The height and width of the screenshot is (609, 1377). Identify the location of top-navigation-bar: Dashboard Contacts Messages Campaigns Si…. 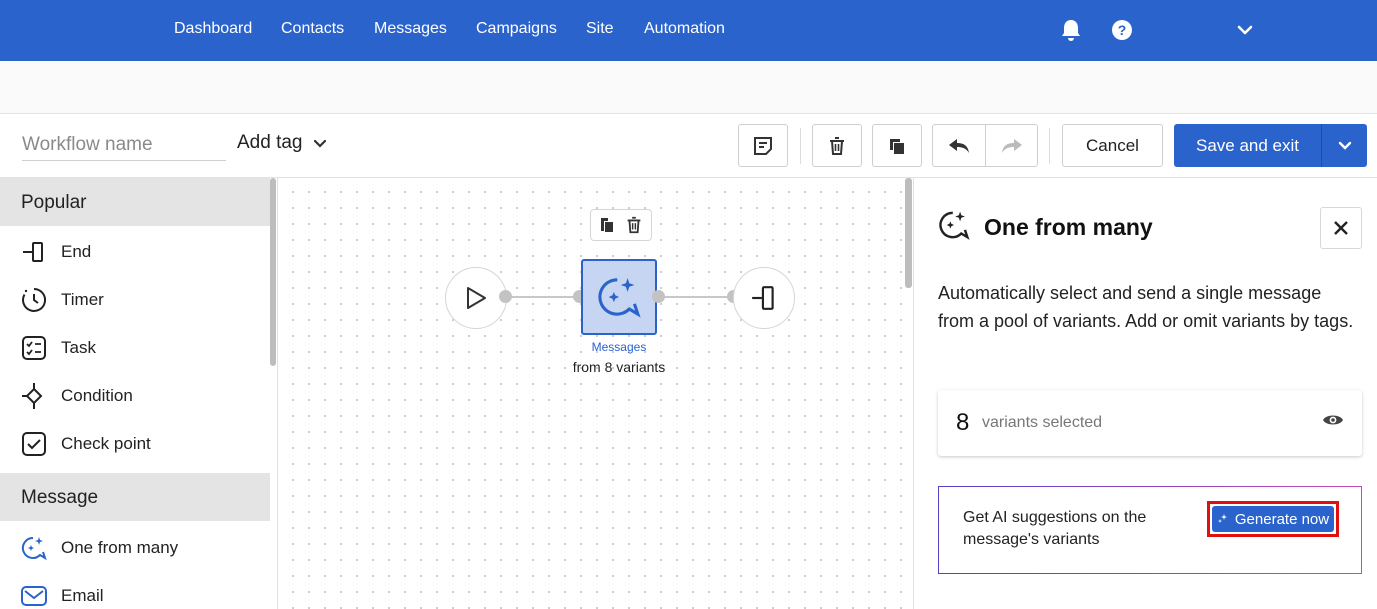
(688, 30).